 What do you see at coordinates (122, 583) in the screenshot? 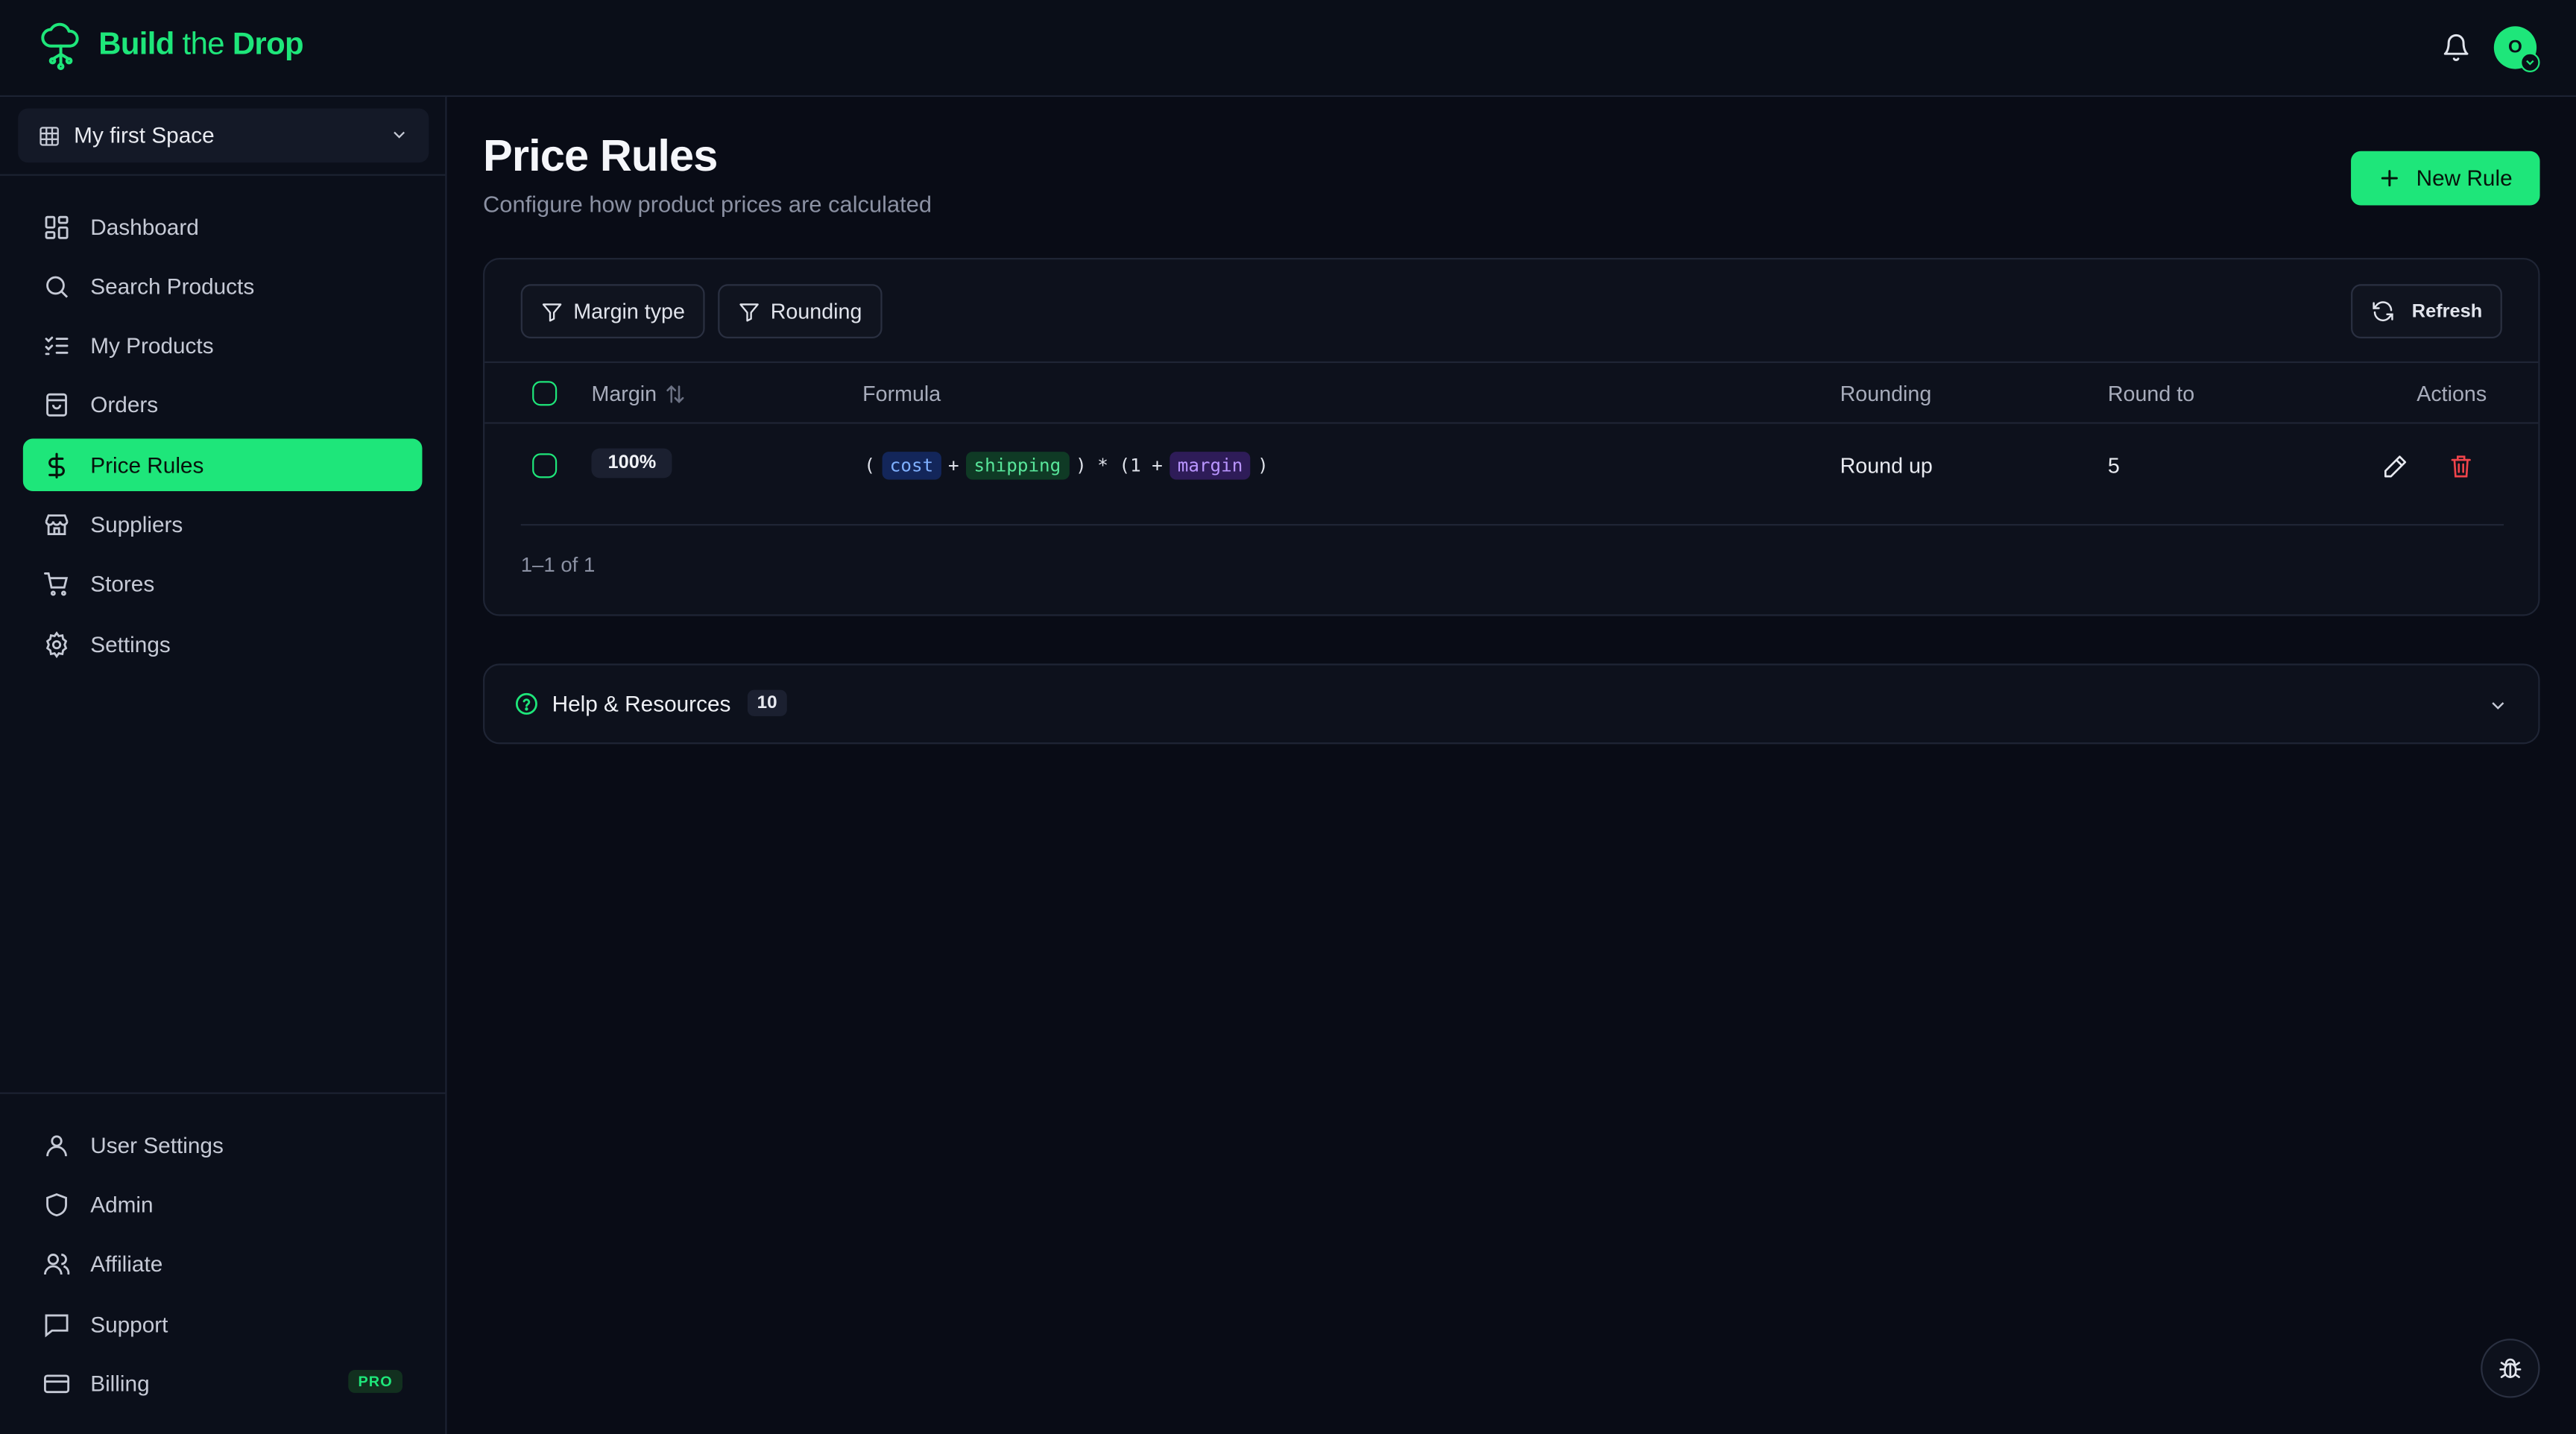
I see `sidebar-item-label: Stores` at bounding box center [122, 583].